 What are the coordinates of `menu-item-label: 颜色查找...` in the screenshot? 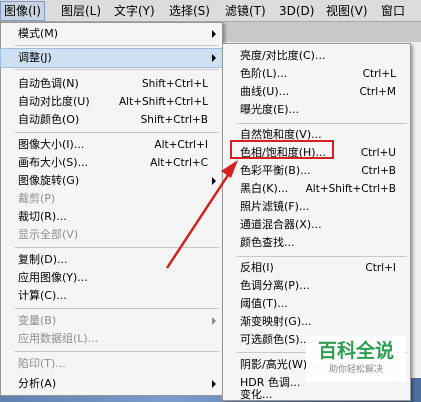 It's located at (267, 242).